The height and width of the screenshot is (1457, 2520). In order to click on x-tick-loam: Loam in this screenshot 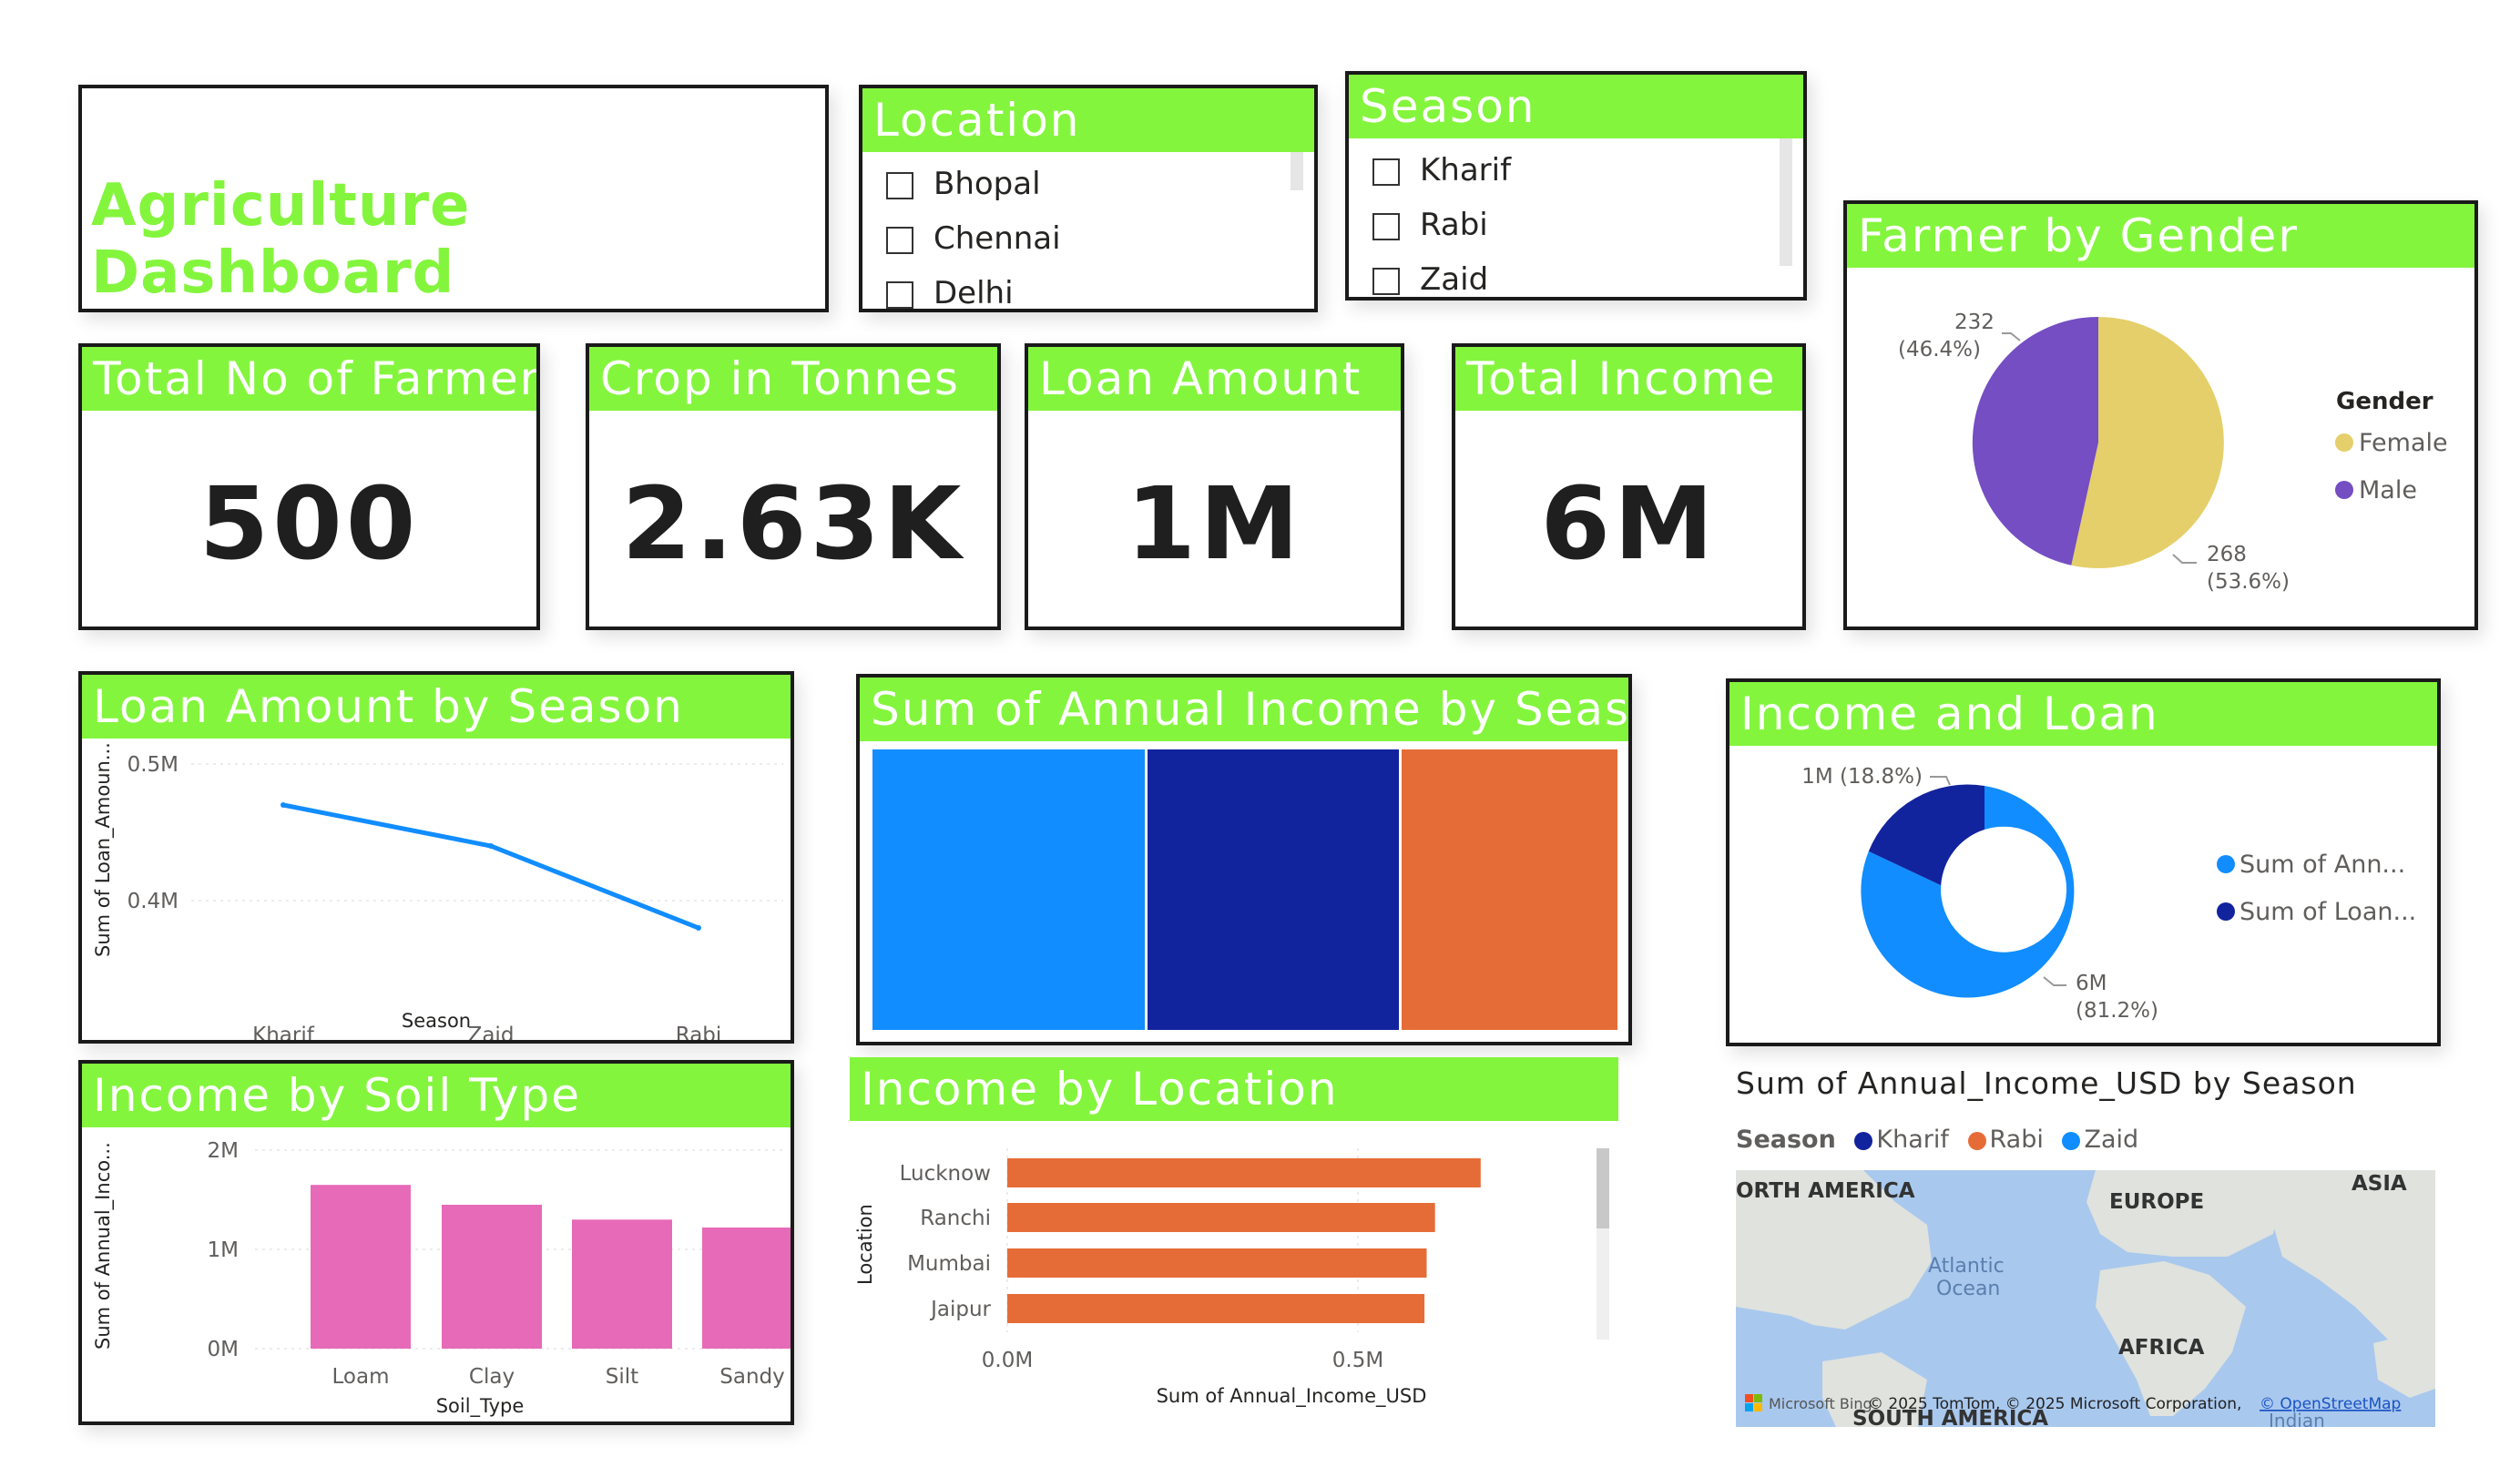, I will do `click(361, 1377)`.